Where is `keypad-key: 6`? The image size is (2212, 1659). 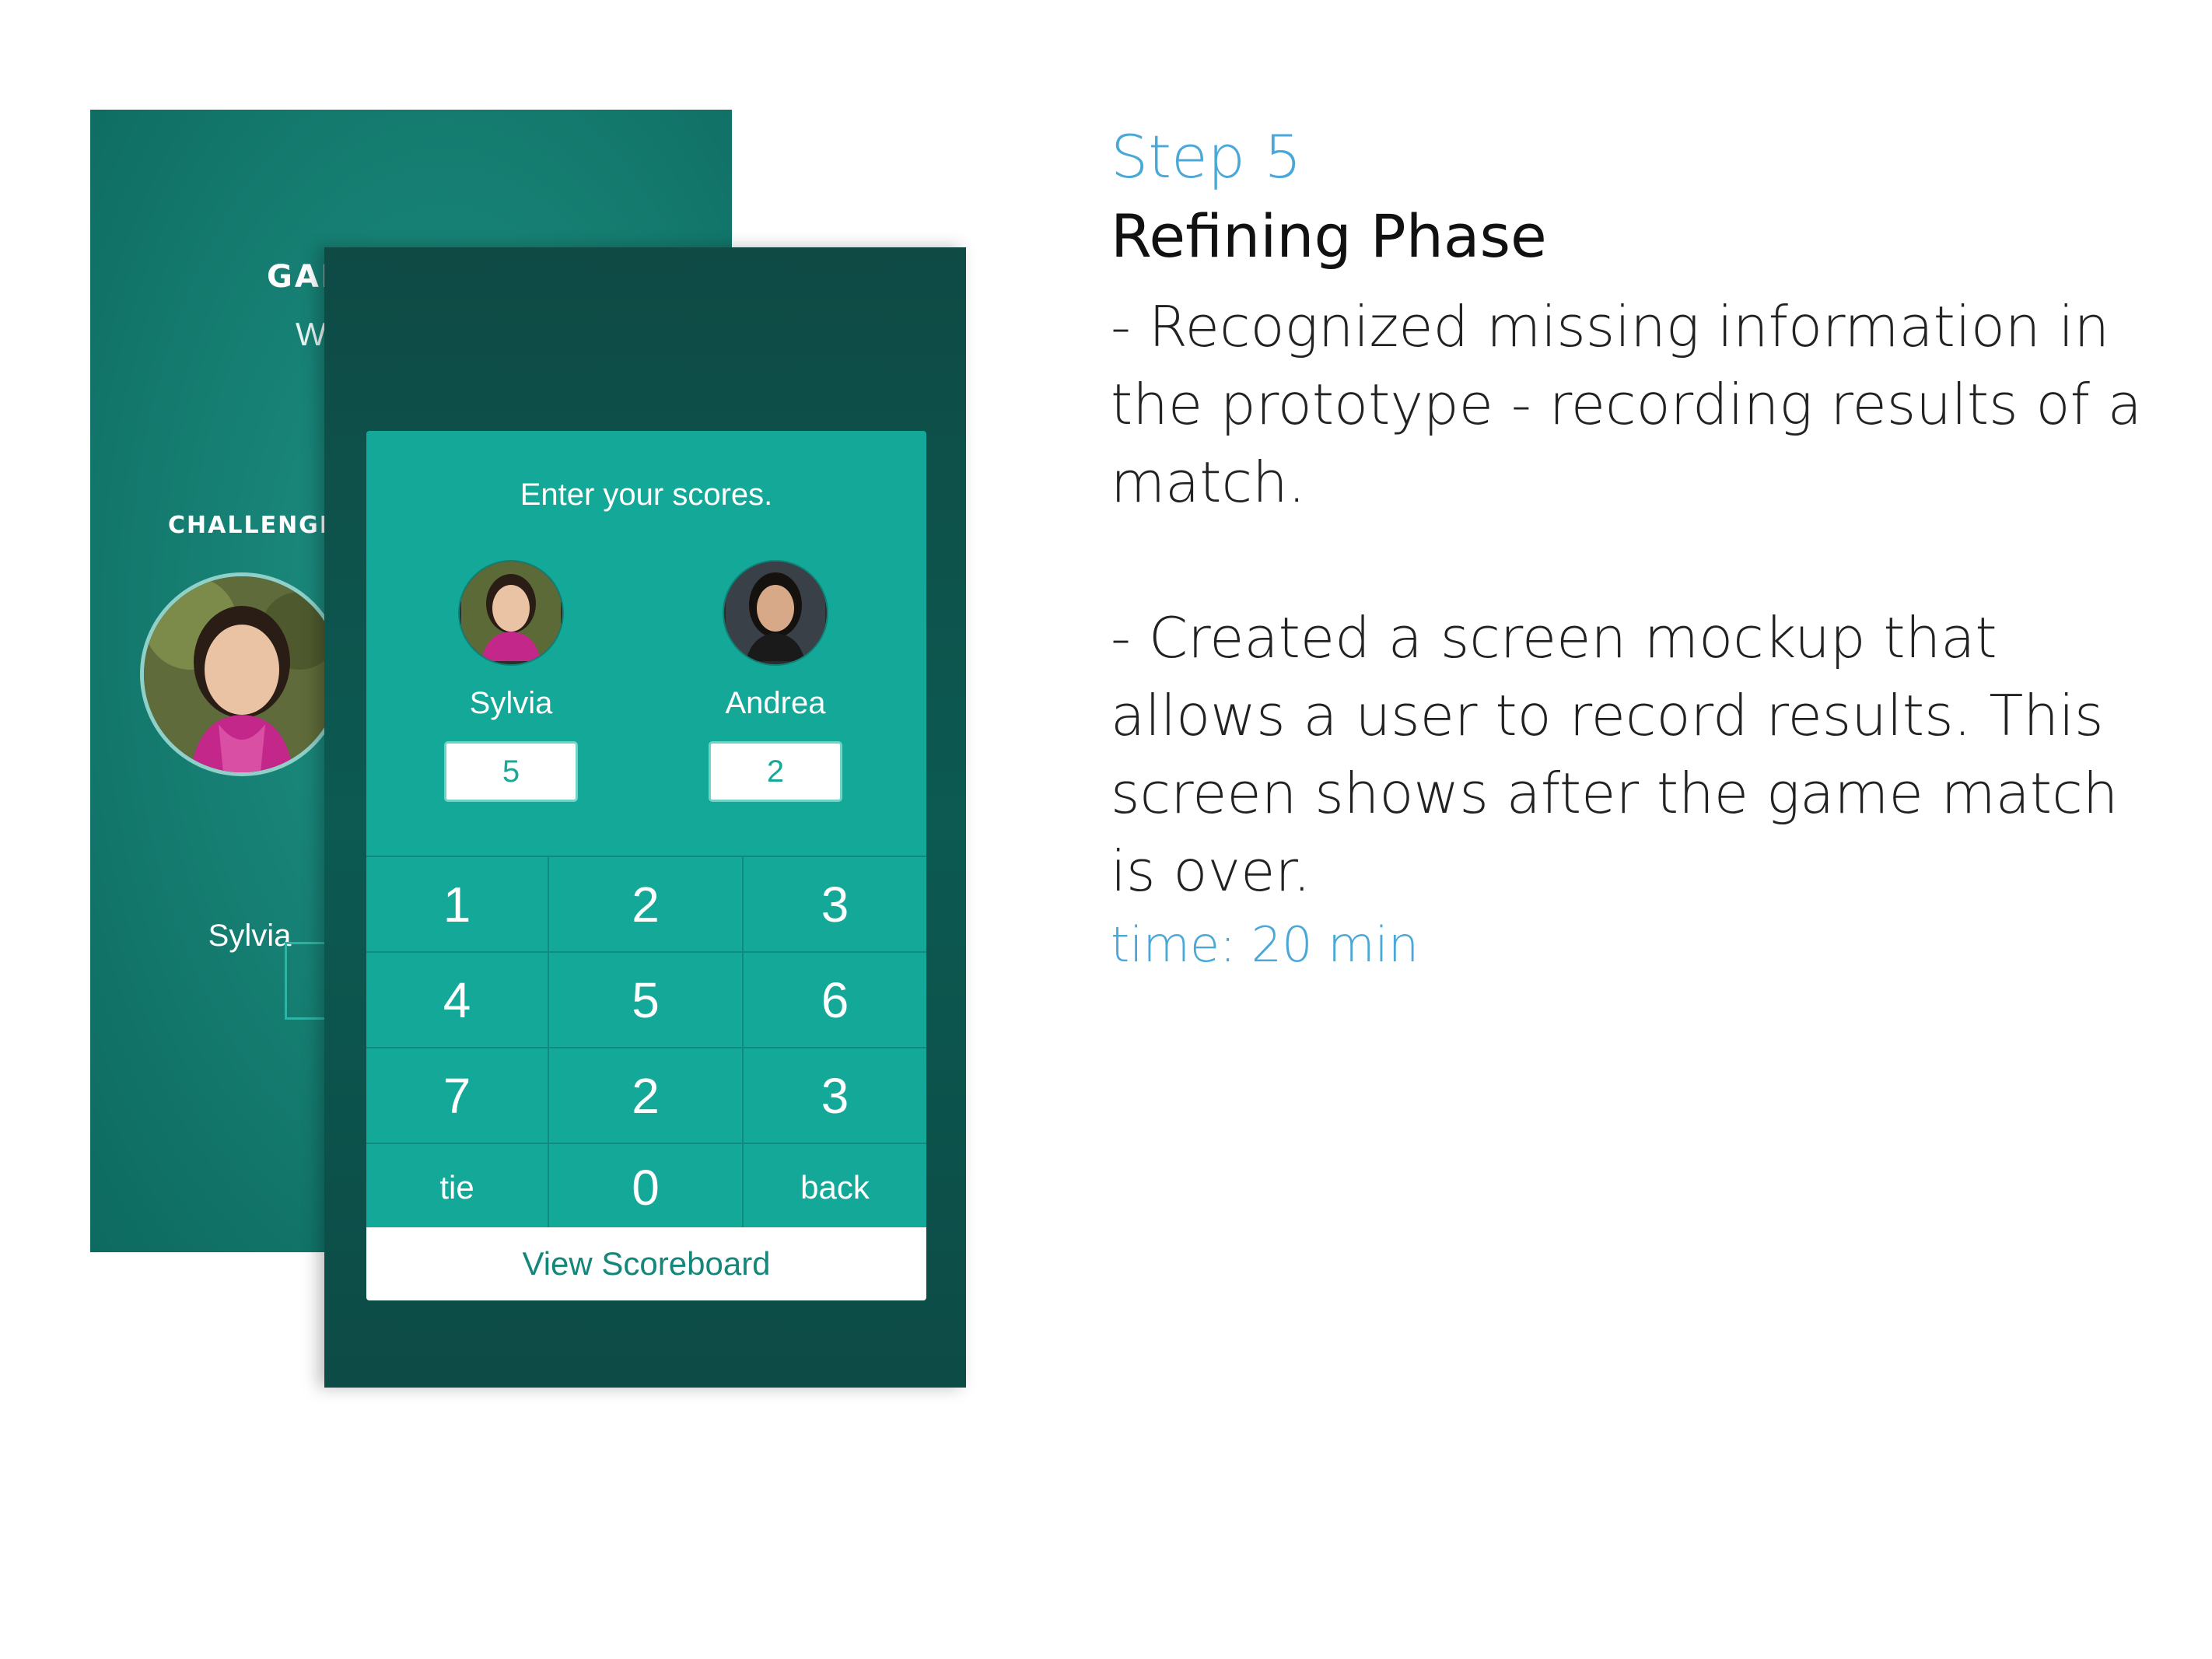 keypad-key: 6 is located at coordinates (835, 1000).